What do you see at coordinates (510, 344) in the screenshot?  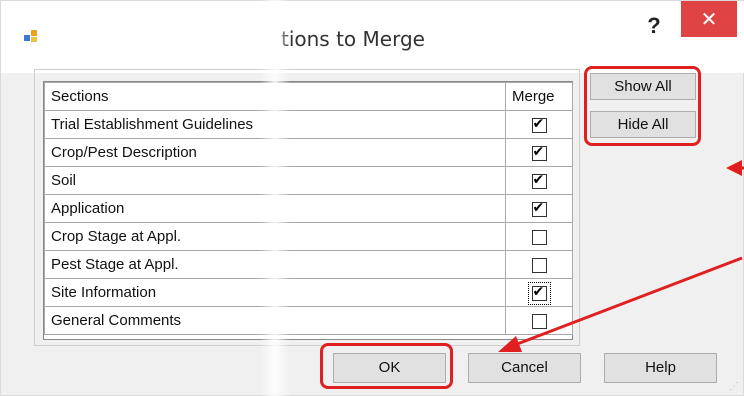 I see `arrow-to-ok-head` at bounding box center [510, 344].